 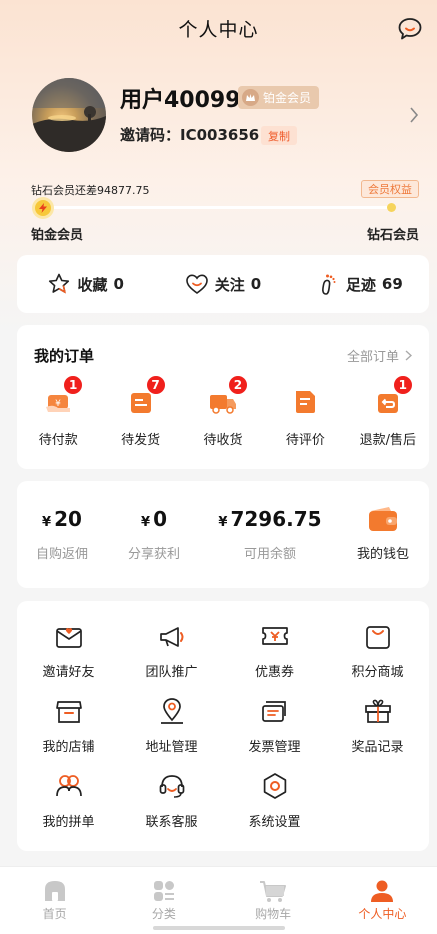 What do you see at coordinates (190, 135) in the screenshot?
I see `invite-code: 邀请码：IC003656` at bounding box center [190, 135].